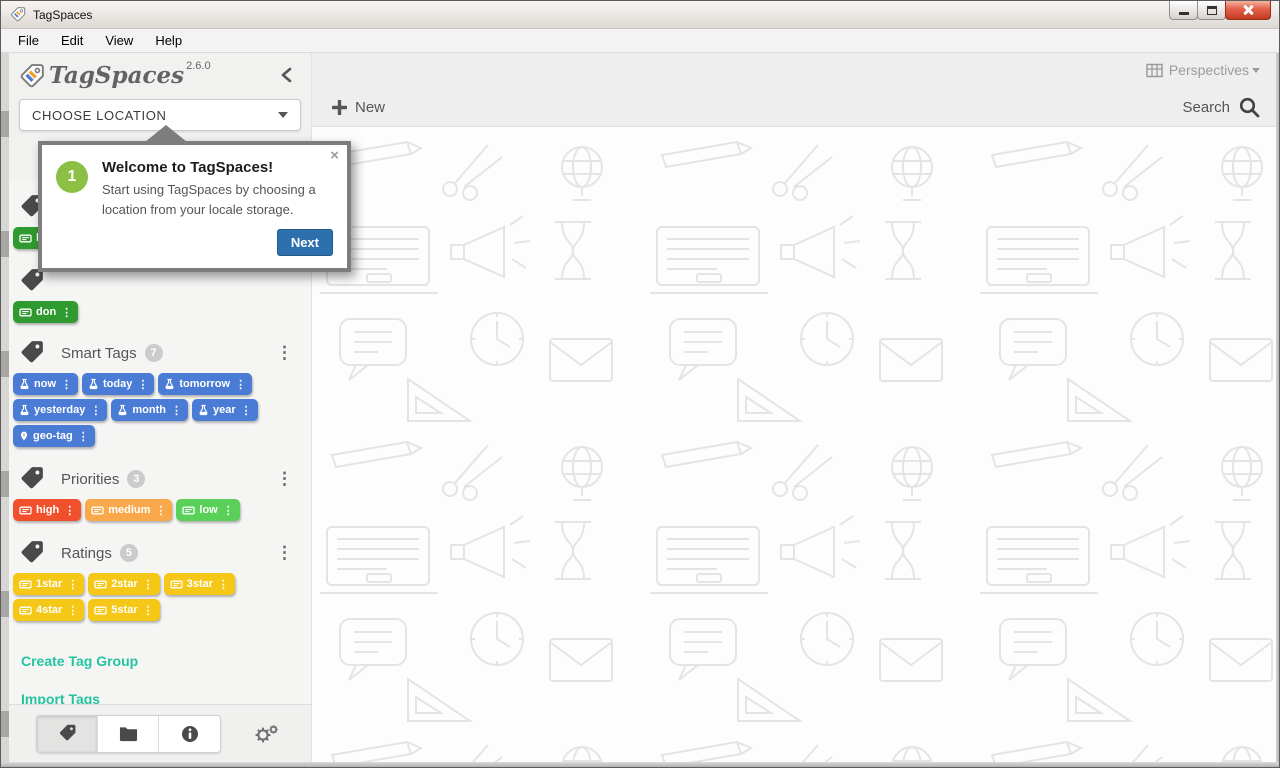 Image resolution: width=1280 pixels, height=768 pixels. I want to click on tag-5star: 5star ⋮, so click(124, 610).